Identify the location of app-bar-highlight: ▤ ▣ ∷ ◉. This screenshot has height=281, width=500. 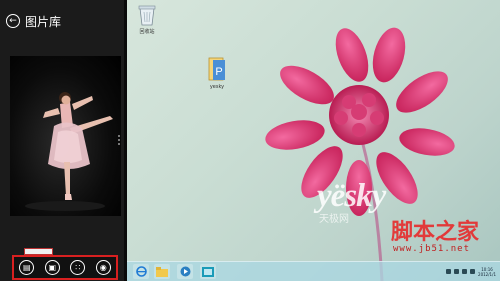
(65, 267).